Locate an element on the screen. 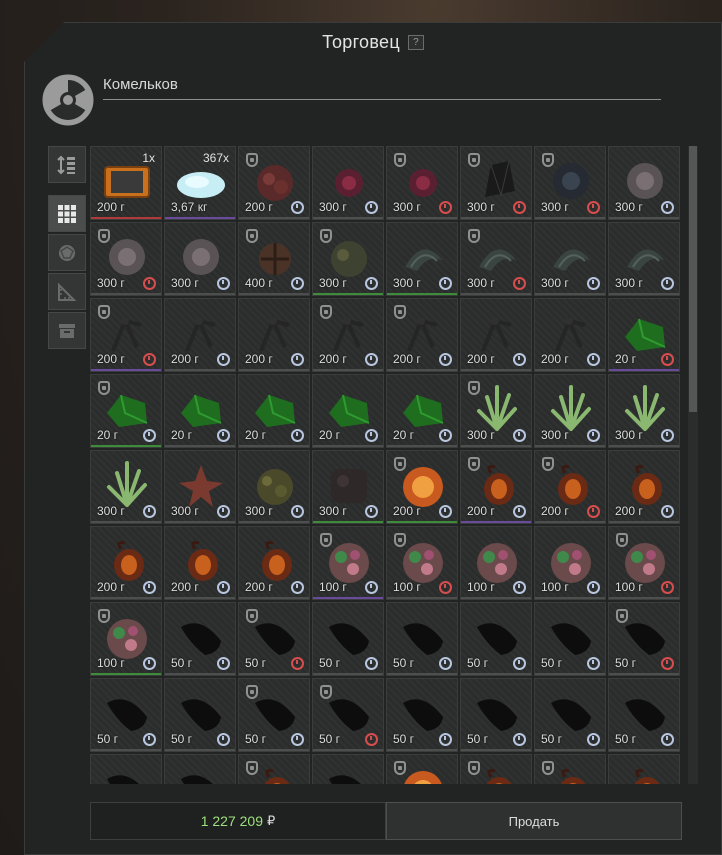  inventory-item: 1x 200 г is located at coordinates (126, 183).